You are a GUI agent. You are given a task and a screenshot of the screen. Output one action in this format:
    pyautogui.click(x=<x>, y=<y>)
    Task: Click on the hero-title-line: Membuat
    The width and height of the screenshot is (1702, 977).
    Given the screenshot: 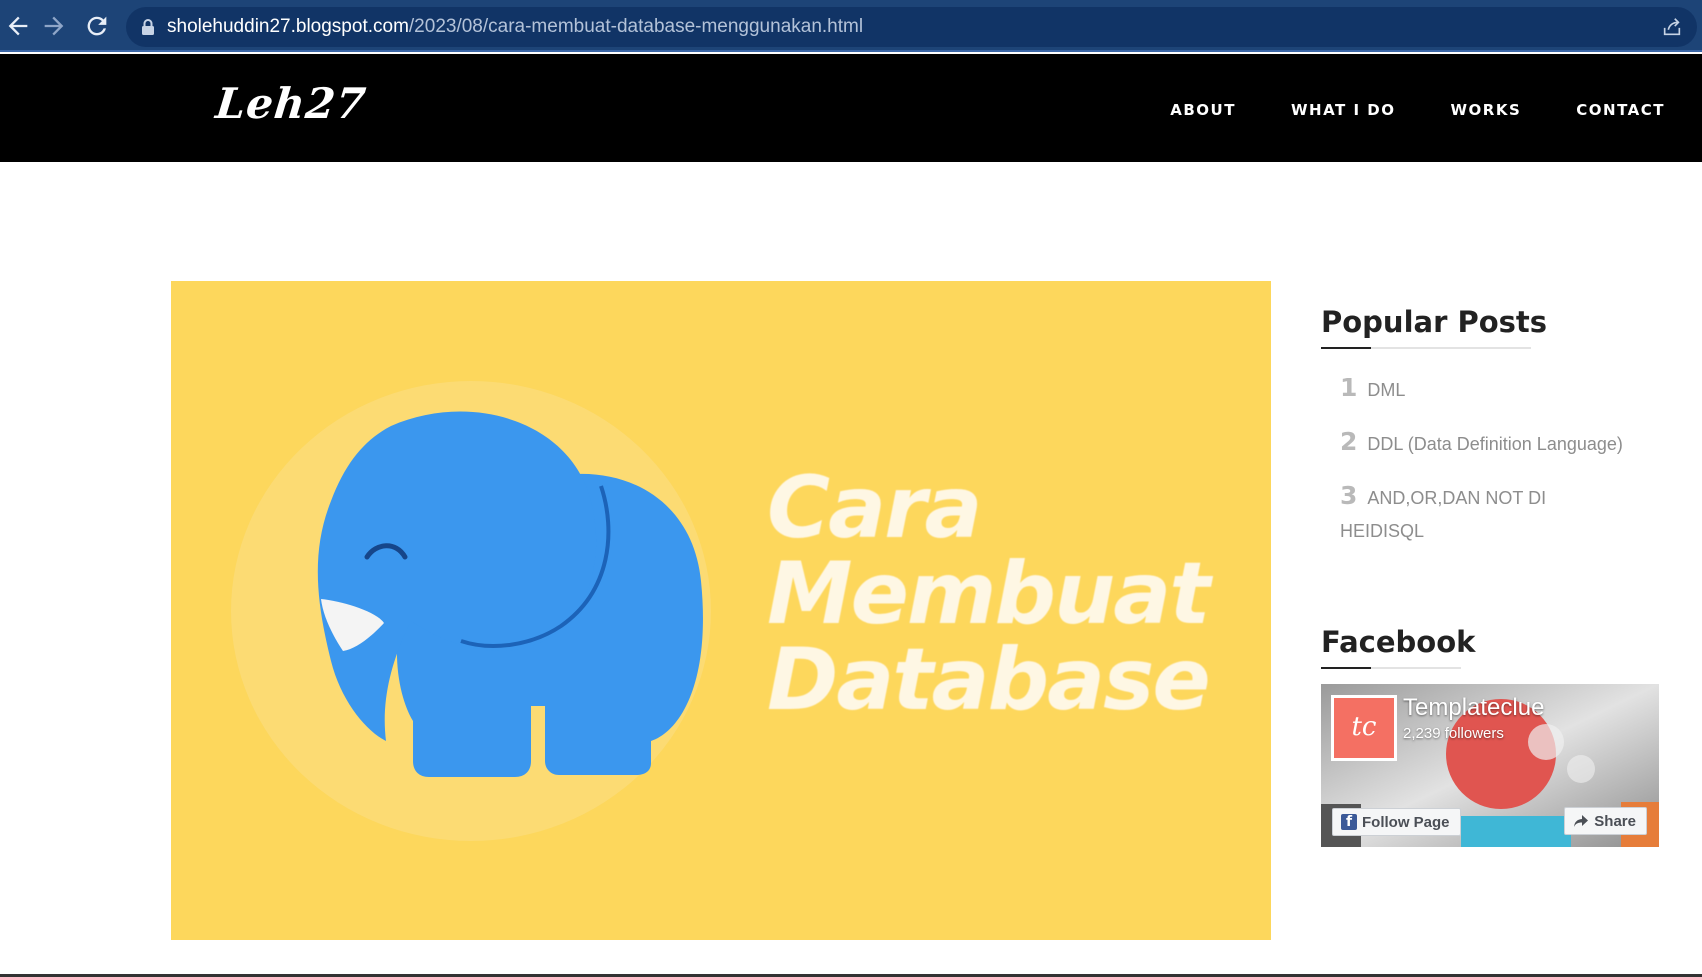 What is the action you would take?
    pyautogui.click(x=988, y=594)
    